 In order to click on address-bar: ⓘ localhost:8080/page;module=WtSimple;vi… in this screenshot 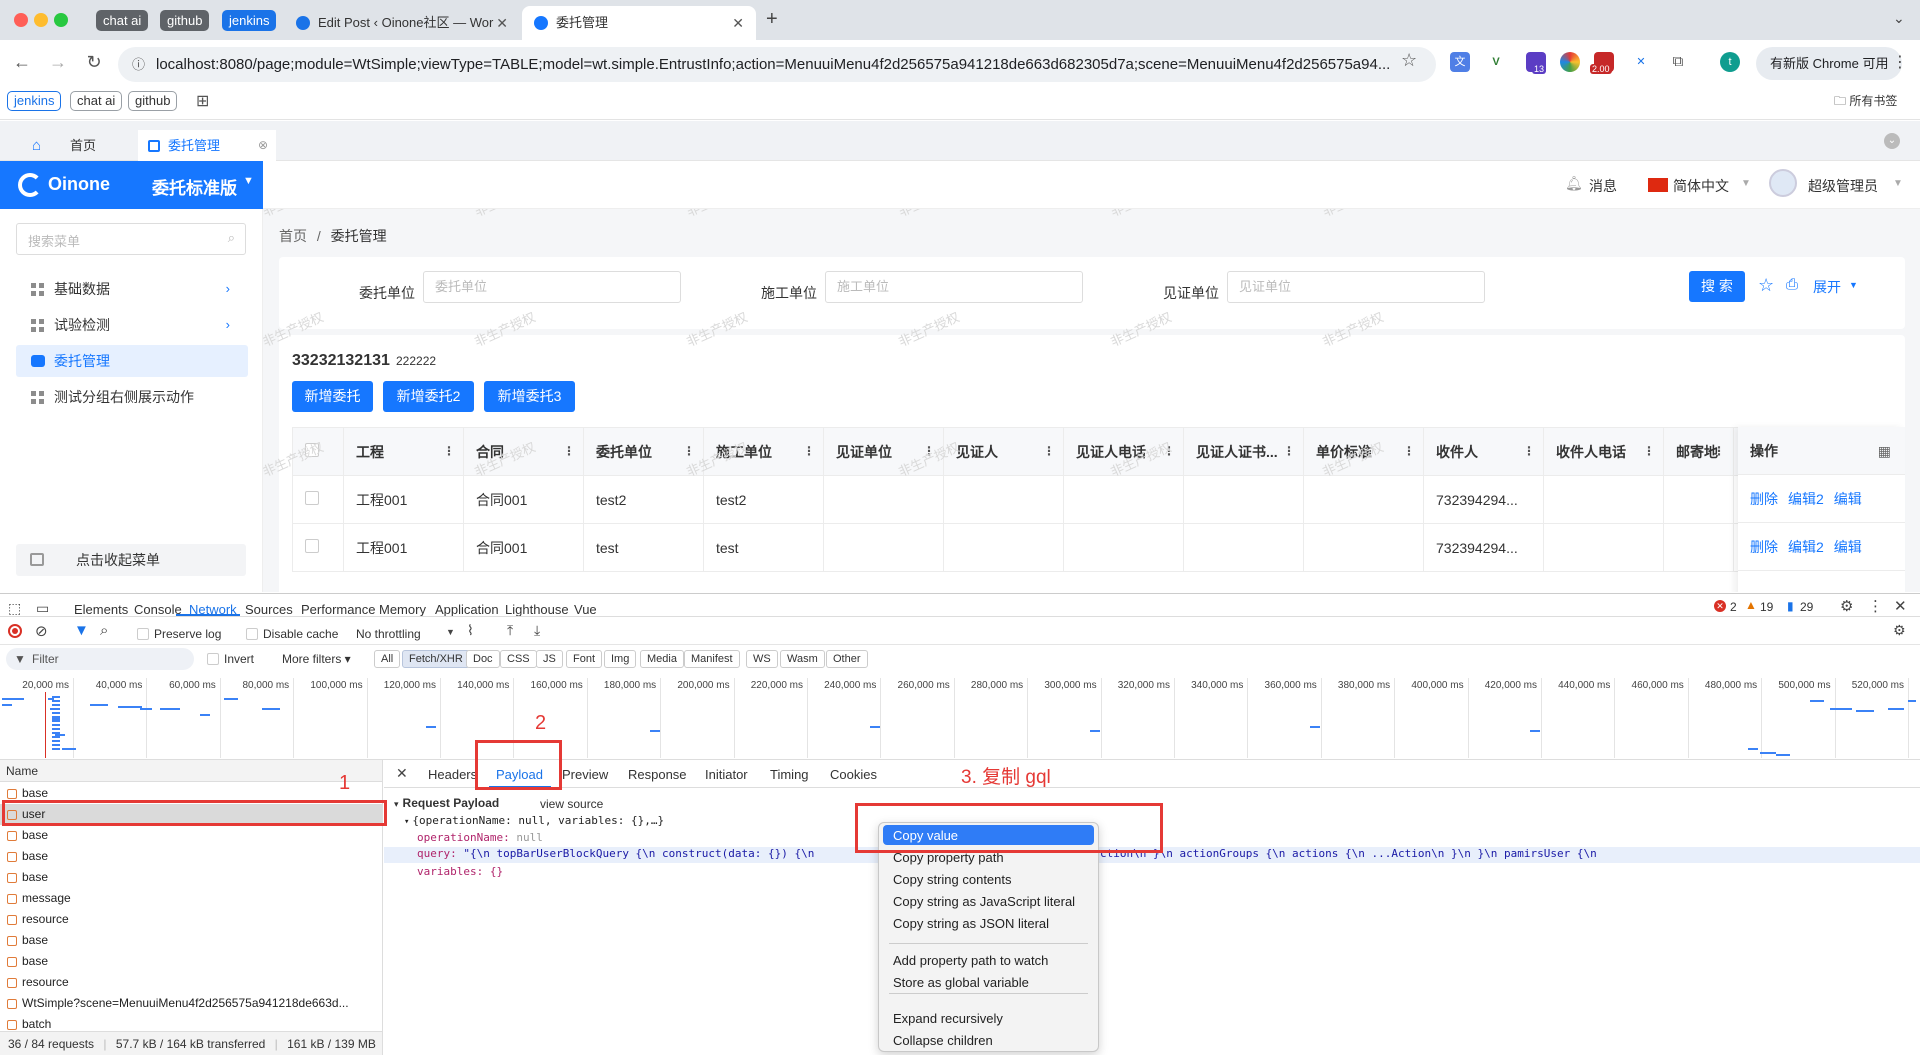, I will do `click(777, 64)`.